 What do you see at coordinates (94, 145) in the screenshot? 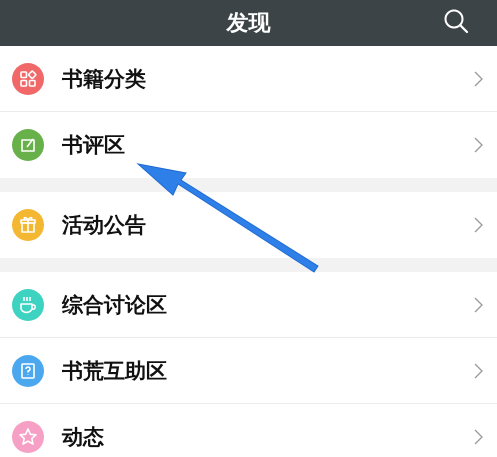
I see `item-label: 书评区` at bounding box center [94, 145].